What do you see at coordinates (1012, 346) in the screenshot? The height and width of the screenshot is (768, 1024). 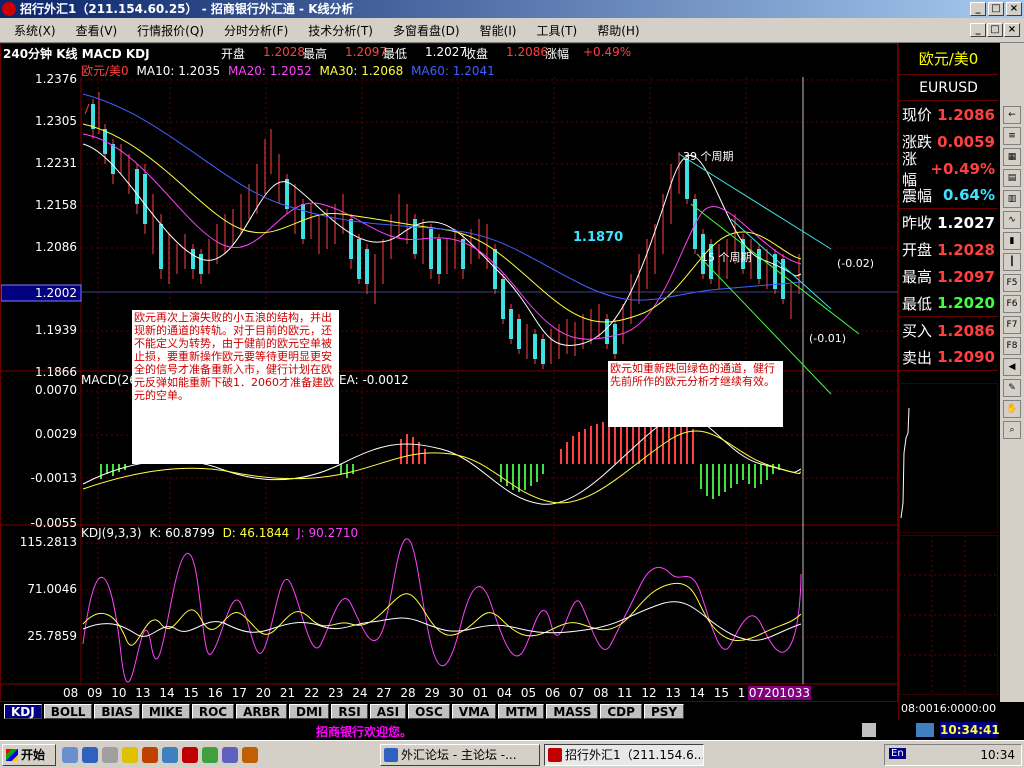 I see `f8-icon: F8` at bounding box center [1012, 346].